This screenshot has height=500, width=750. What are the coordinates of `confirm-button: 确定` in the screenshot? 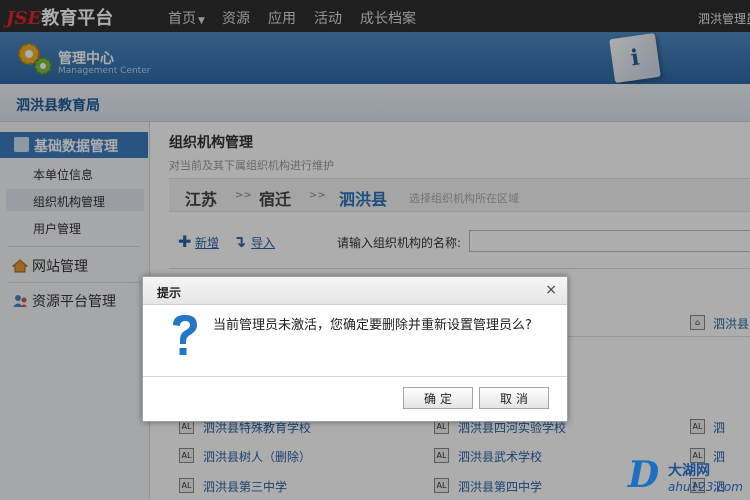 It's located at (438, 398).